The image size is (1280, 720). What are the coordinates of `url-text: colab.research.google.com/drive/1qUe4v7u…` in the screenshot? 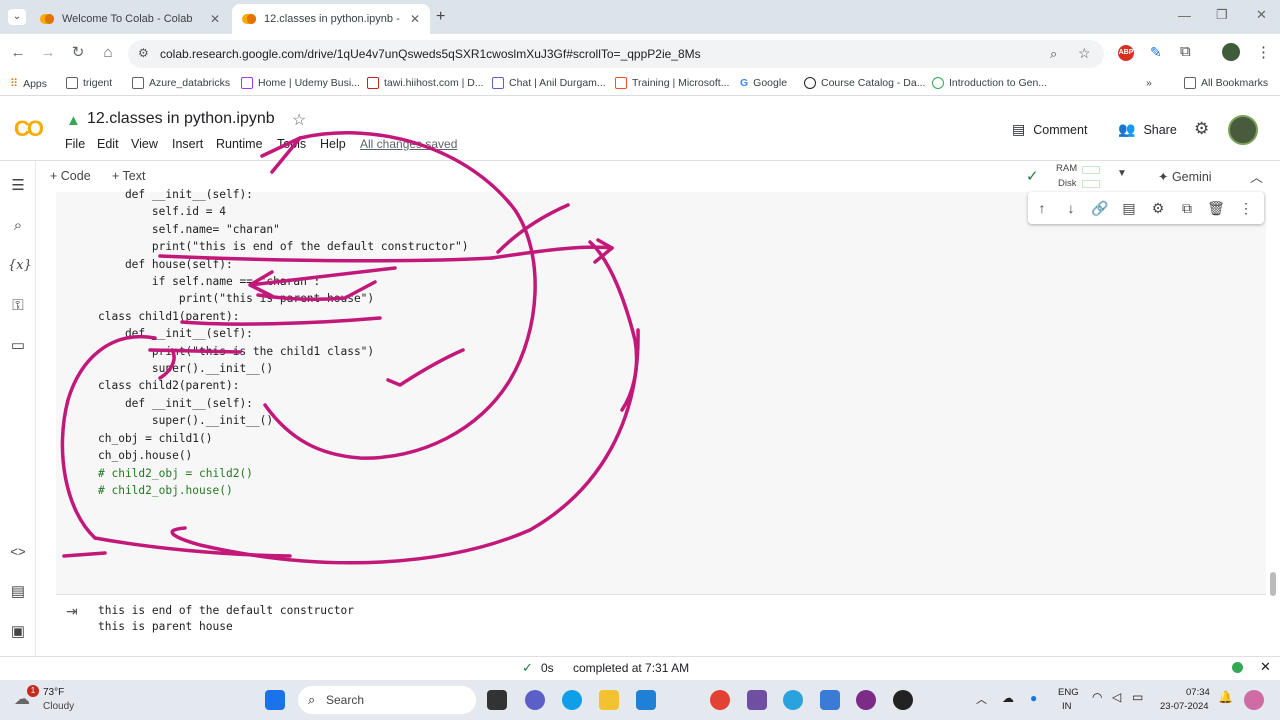 It's located at (430, 54).